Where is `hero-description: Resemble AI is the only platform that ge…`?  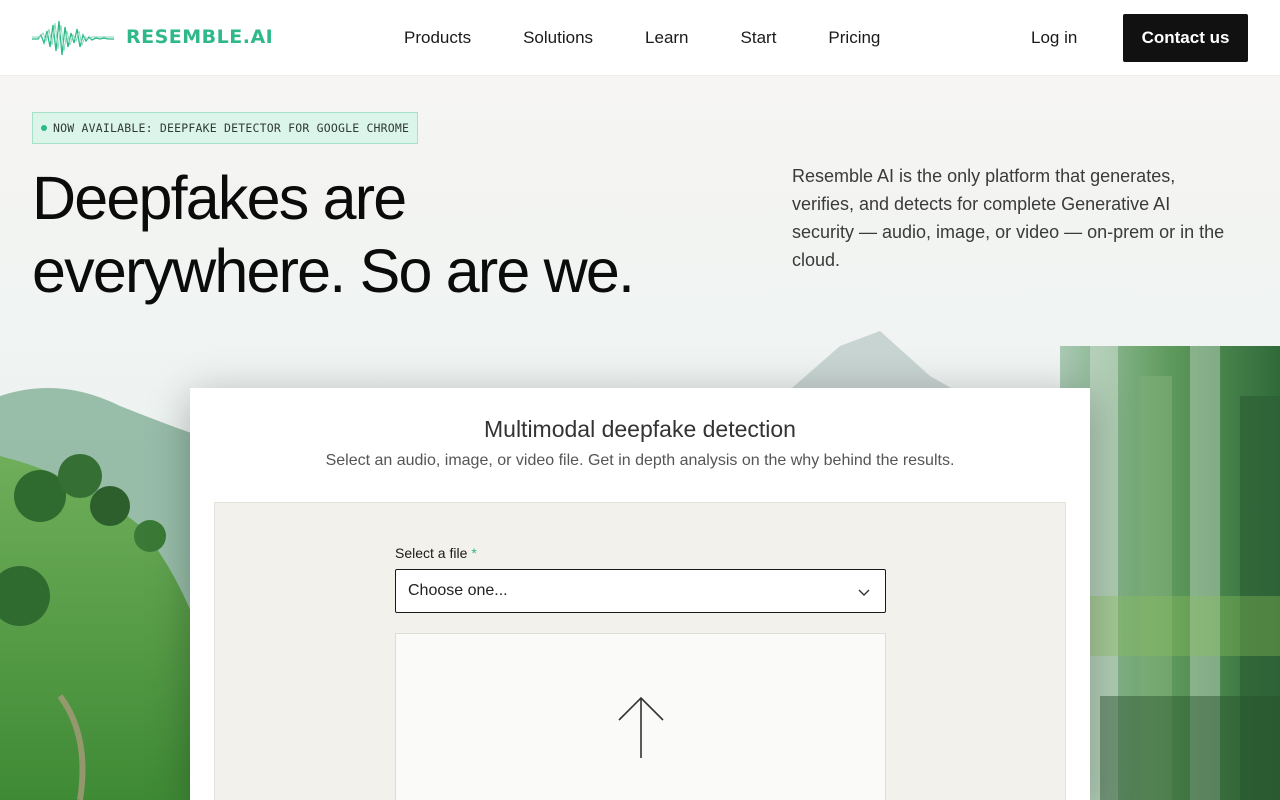
hero-description: Resemble AI is the only platform that ge… is located at coordinates (1008, 218).